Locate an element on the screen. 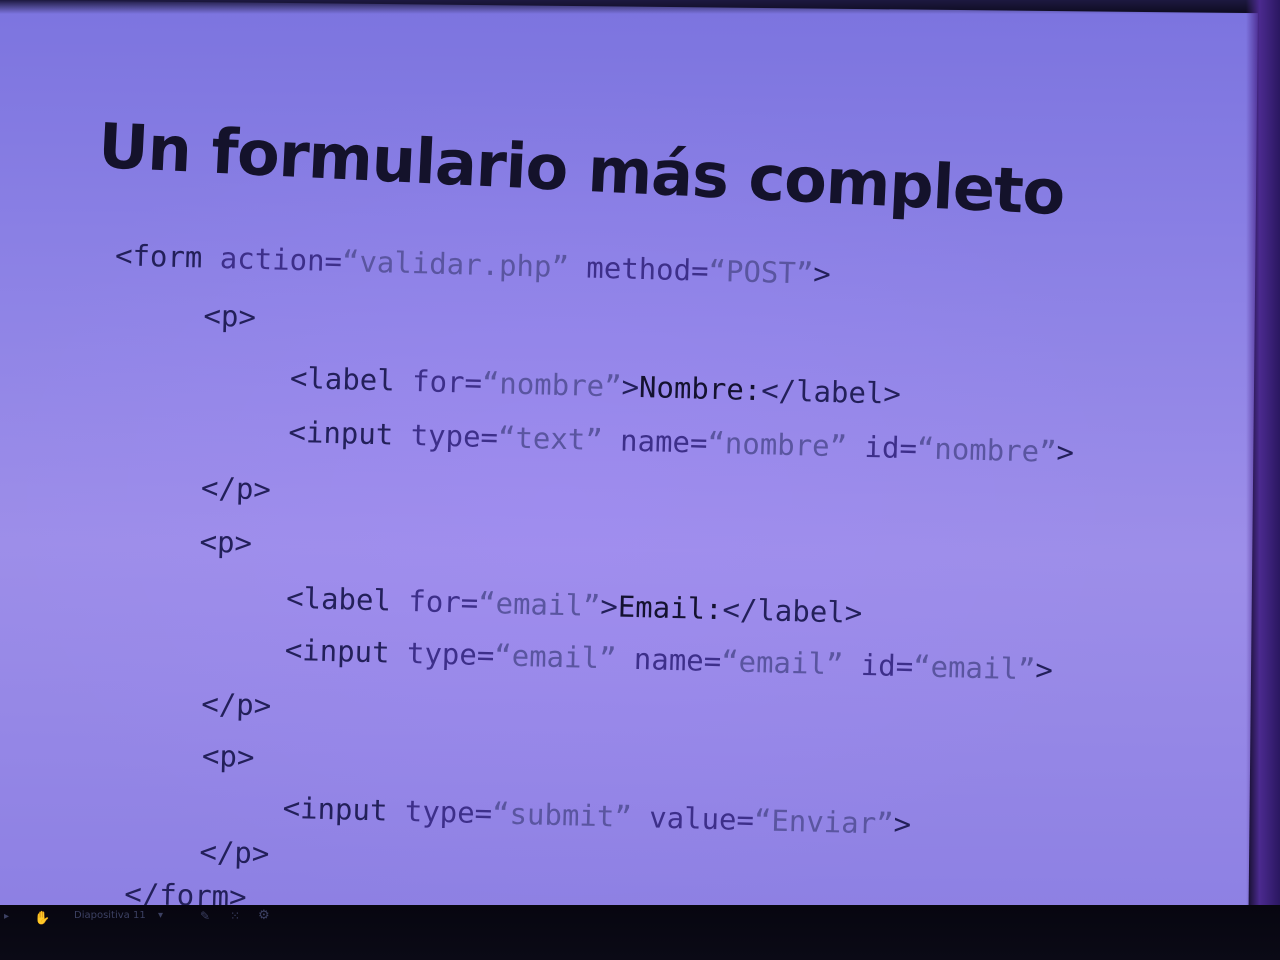 Image resolution: width=1280 pixels, height=960 pixels. code-line: <input type=“submit” value=“Enviar”> is located at coordinates (597, 816).